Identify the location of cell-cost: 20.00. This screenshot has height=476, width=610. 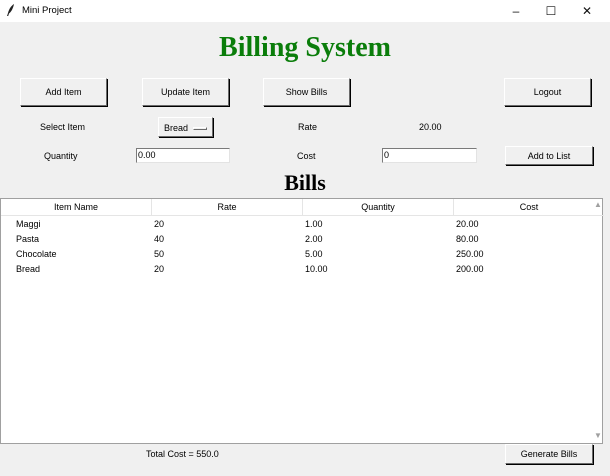
(467, 224).